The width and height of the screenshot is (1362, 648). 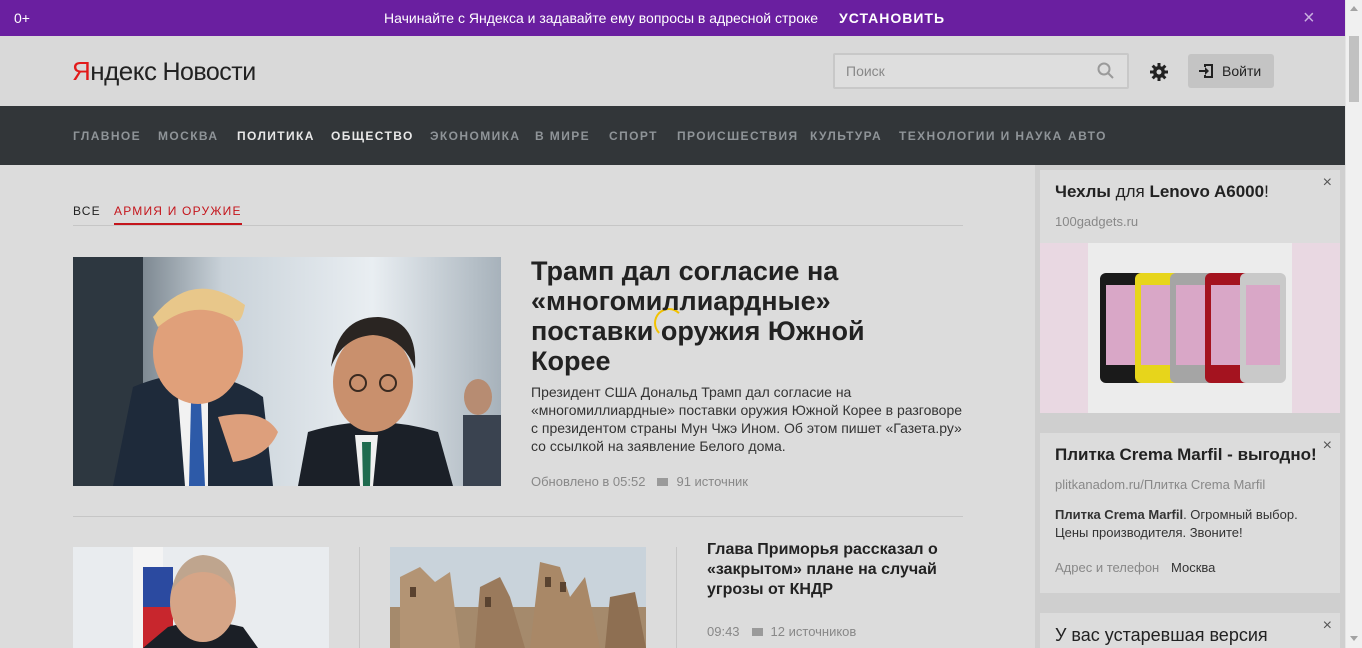 I want to click on nav-item-main: ГЛАВНОЕ, so click(x=107, y=136).